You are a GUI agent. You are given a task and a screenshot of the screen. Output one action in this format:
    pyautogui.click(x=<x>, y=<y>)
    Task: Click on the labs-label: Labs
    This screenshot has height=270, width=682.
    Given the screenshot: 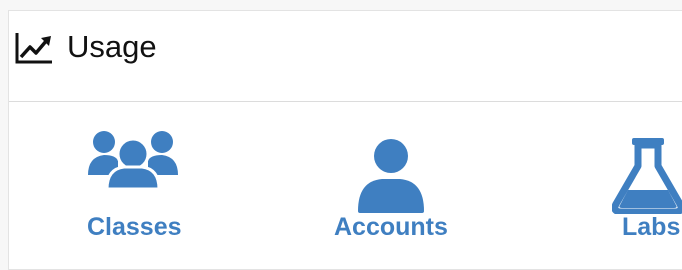 What is the action you would take?
    pyautogui.click(x=651, y=227)
    